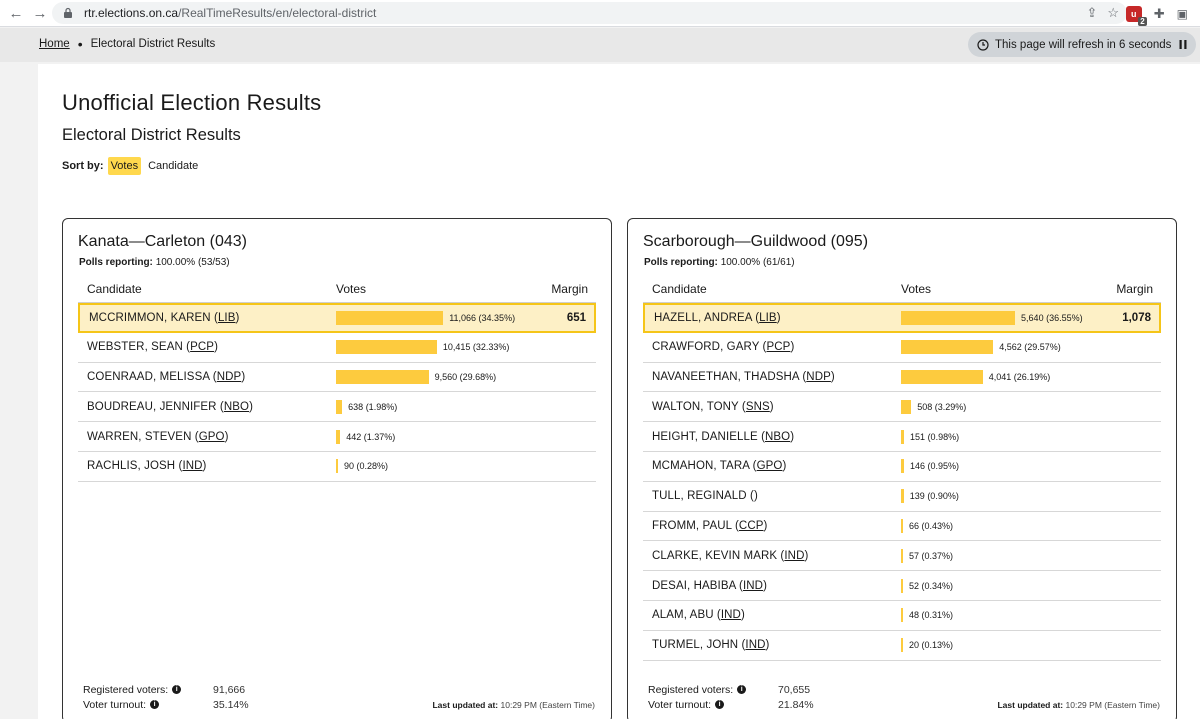  What do you see at coordinates (757, 262) in the screenshot?
I see `polls-value: 100.00% (61/61)` at bounding box center [757, 262].